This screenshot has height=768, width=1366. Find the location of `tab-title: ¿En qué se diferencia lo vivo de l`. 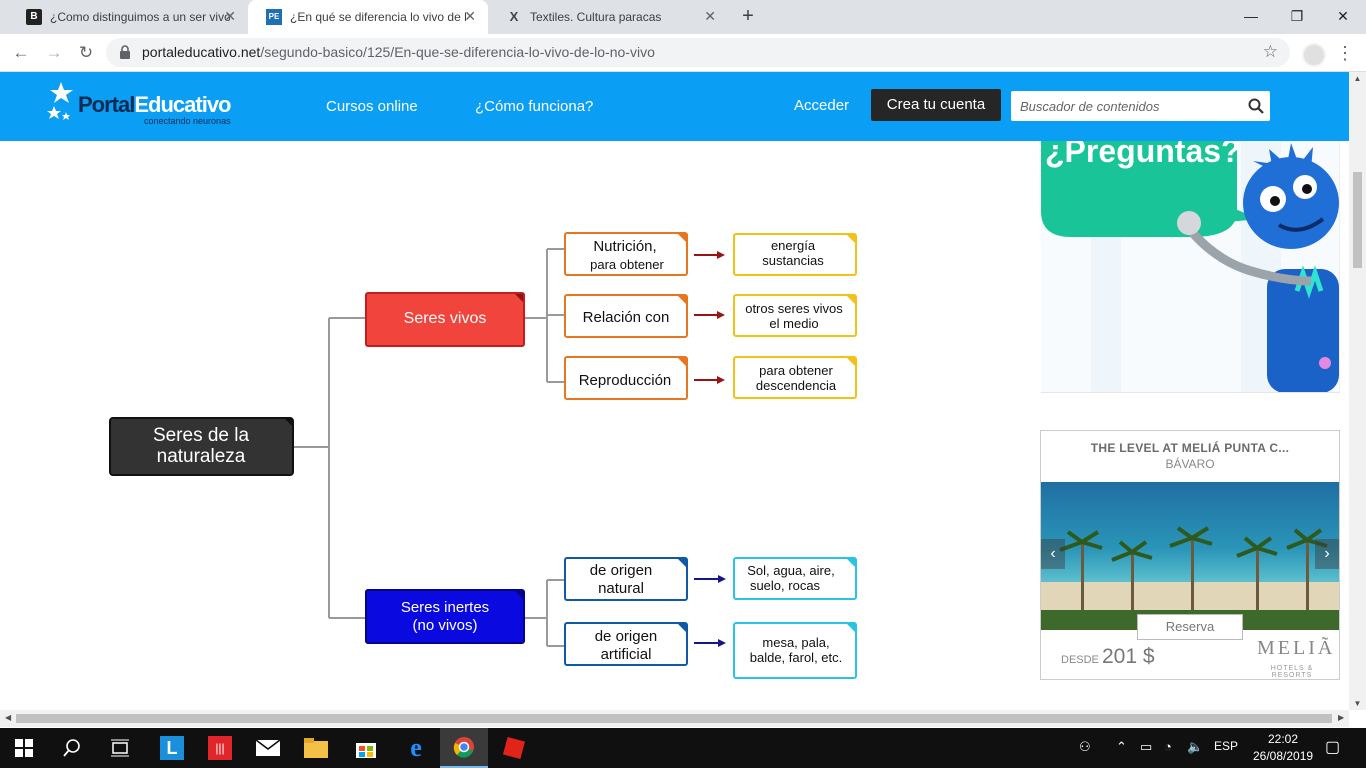

tab-title: ¿En qué se diferencia lo vivo de l is located at coordinates (378, 17).